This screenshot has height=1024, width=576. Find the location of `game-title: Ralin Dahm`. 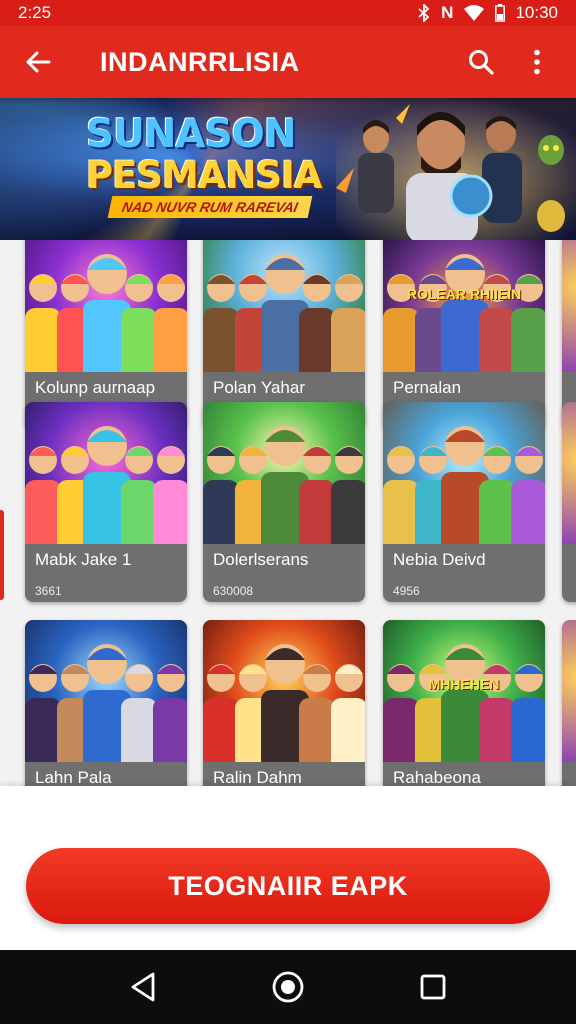

game-title: Ralin Dahm is located at coordinates (257, 777).